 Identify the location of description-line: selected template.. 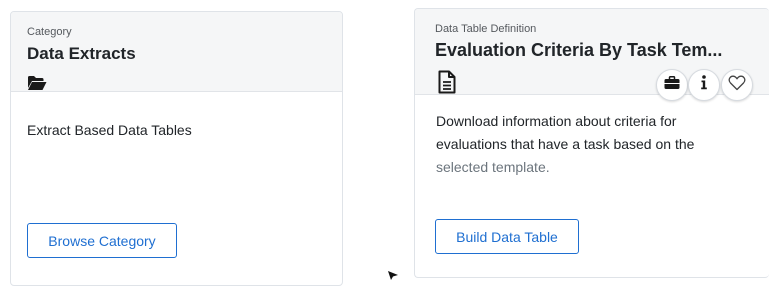
(493, 167).